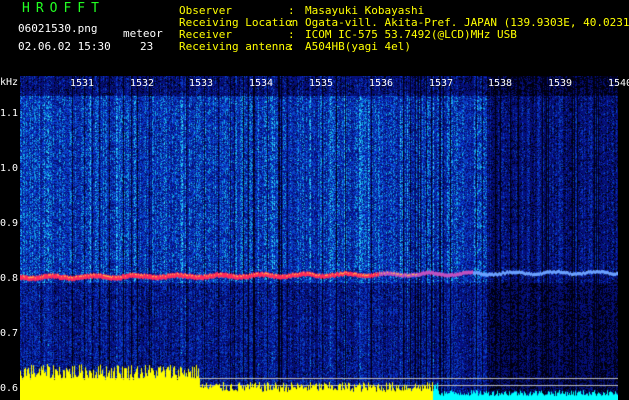  I want to click on y-tick-label: 1.0, so click(9, 168).